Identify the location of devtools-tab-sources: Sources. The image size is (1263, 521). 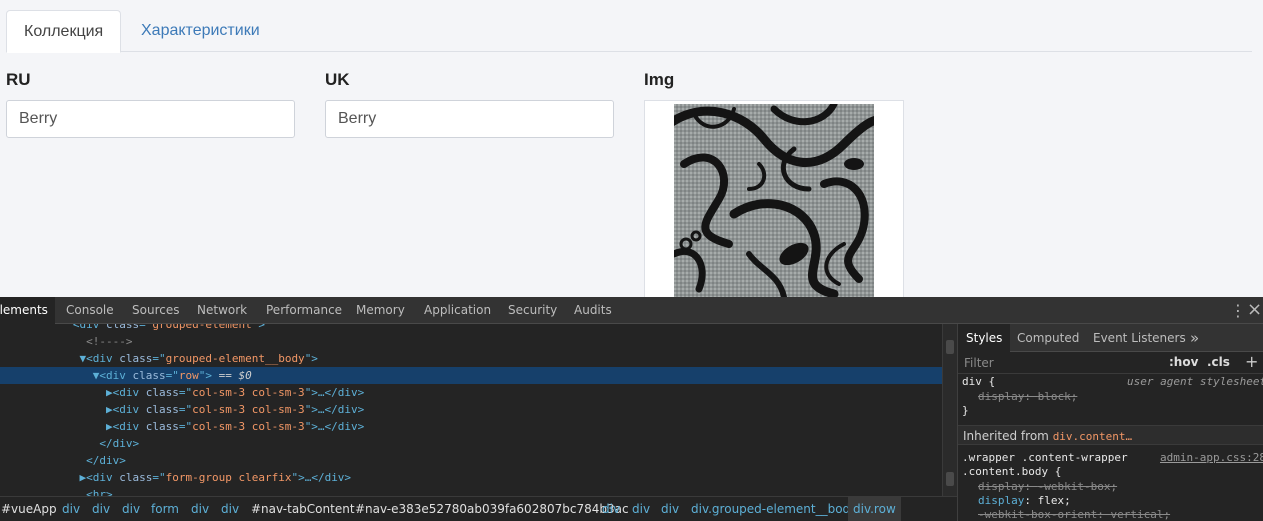
(155, 310).